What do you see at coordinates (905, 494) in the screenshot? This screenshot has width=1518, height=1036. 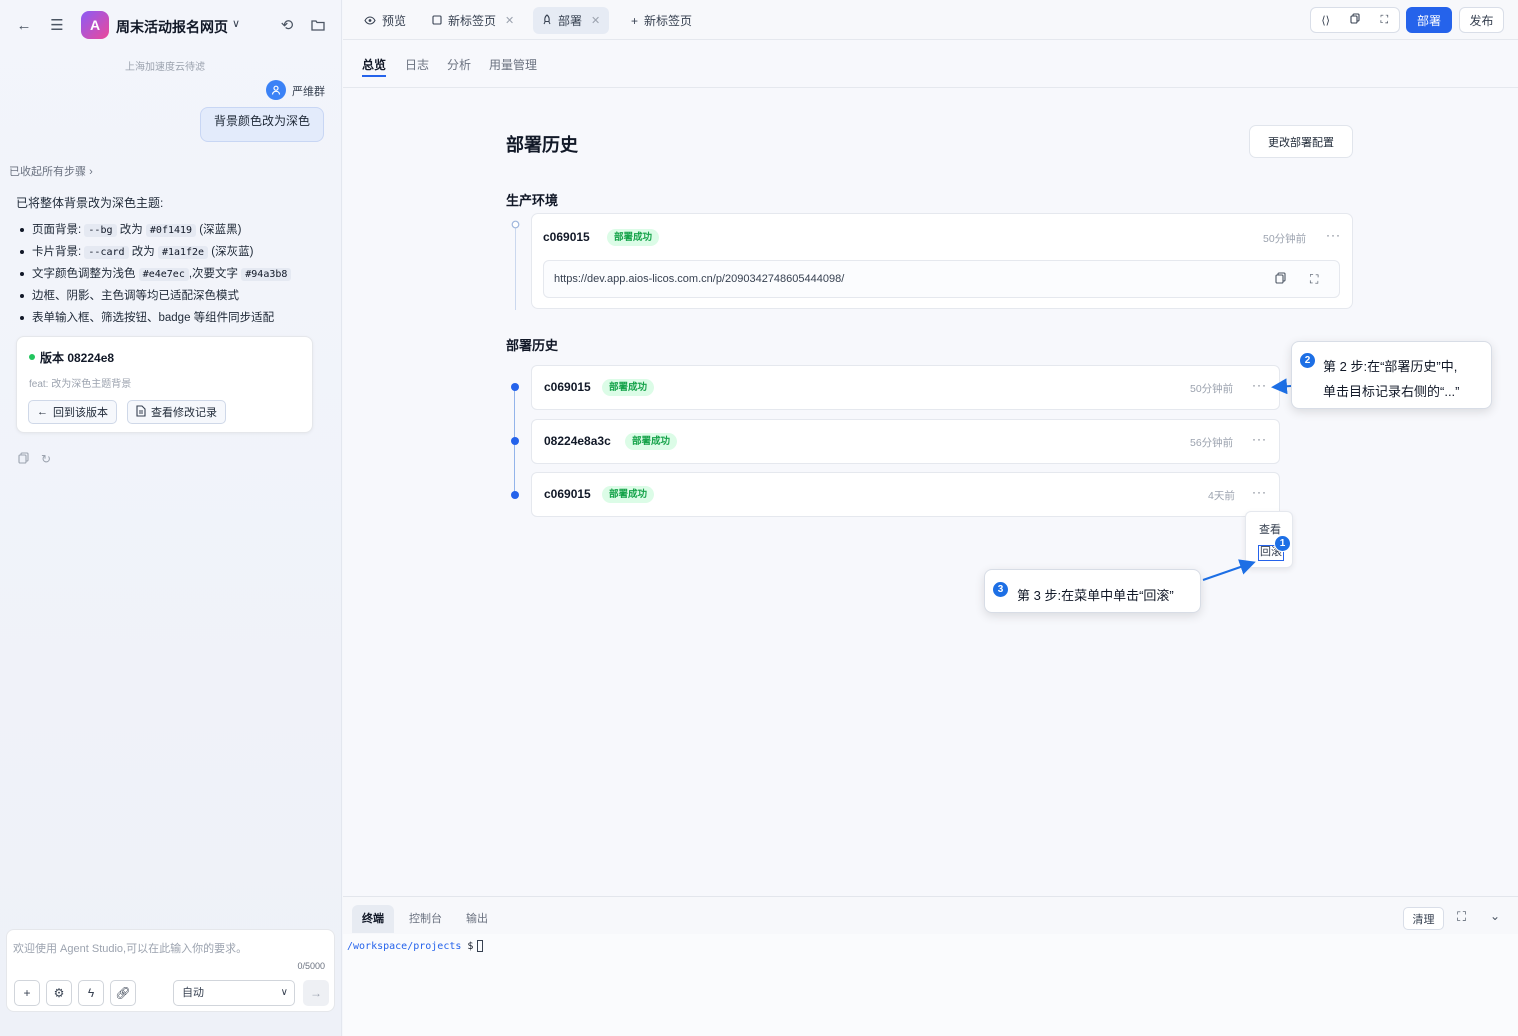 I see `history-row: c069015 部署成功 4天前 ···` at bounding box center [905, 494].